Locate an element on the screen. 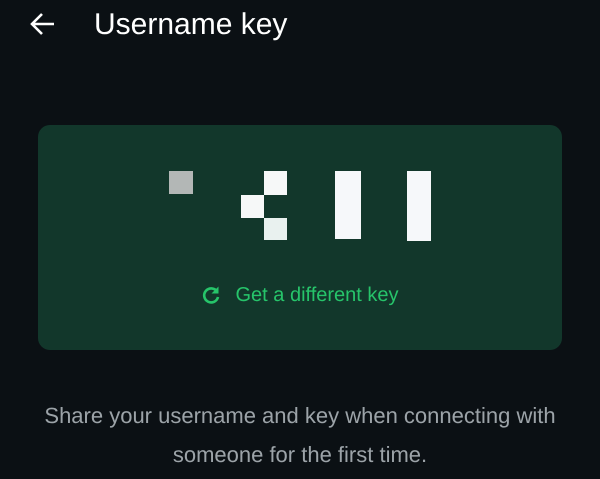 The image size is (600, 479). back-arrow-icon is located at coordinates (43, 24).